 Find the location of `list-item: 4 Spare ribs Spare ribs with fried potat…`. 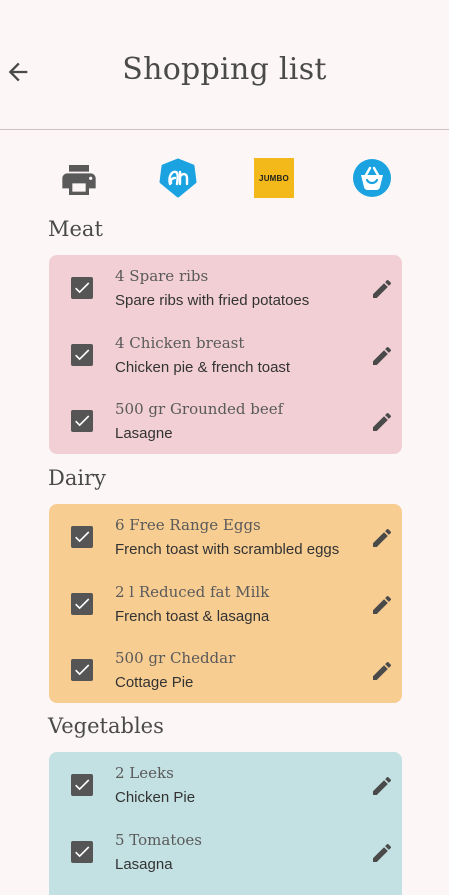

list-item: 4 Spare ribs Spare ribs with fried potat… is located at coordinates (225, 288).